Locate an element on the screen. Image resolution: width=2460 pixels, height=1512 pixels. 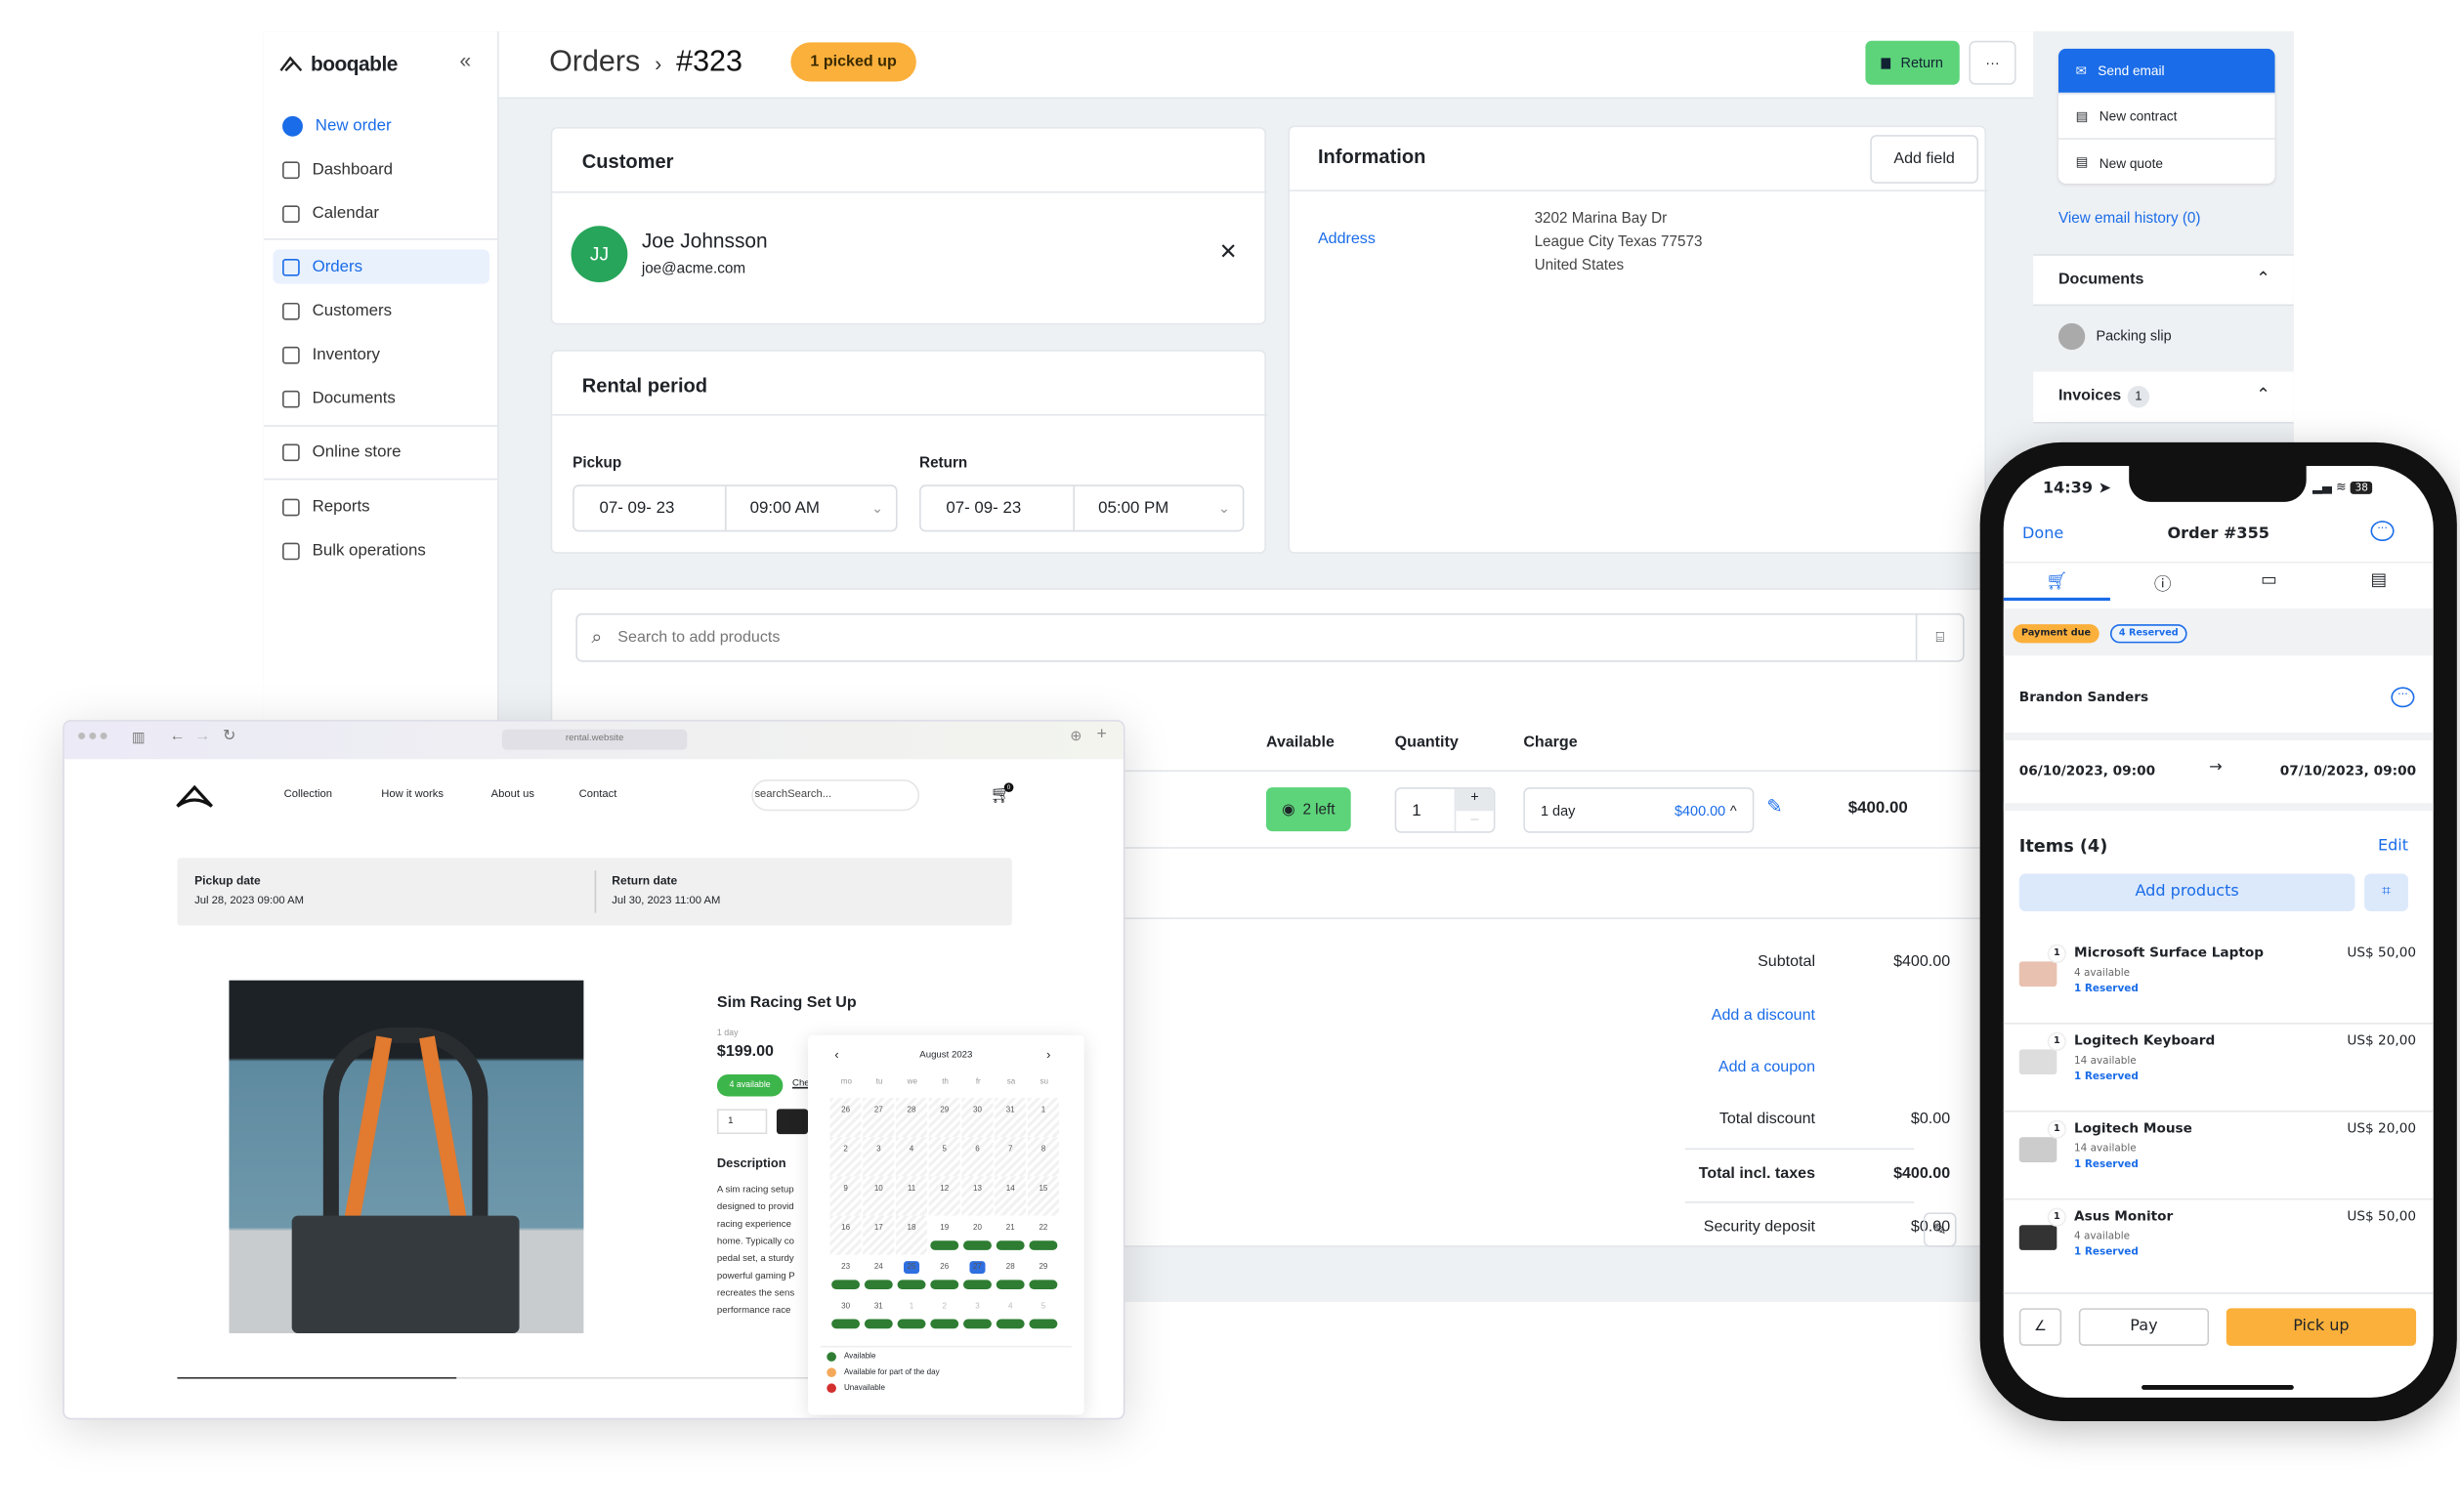
calendar-day: 6 is located at coordinates (978, 1157).